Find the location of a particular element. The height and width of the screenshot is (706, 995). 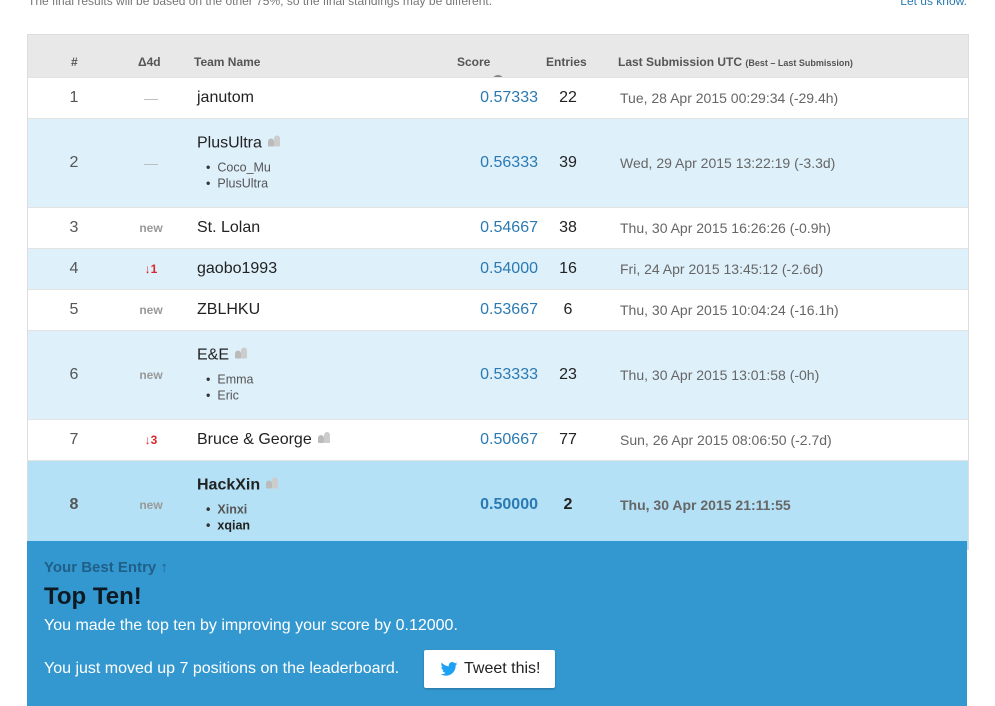

score: 0.54000 is located at coordinates (473, 269).